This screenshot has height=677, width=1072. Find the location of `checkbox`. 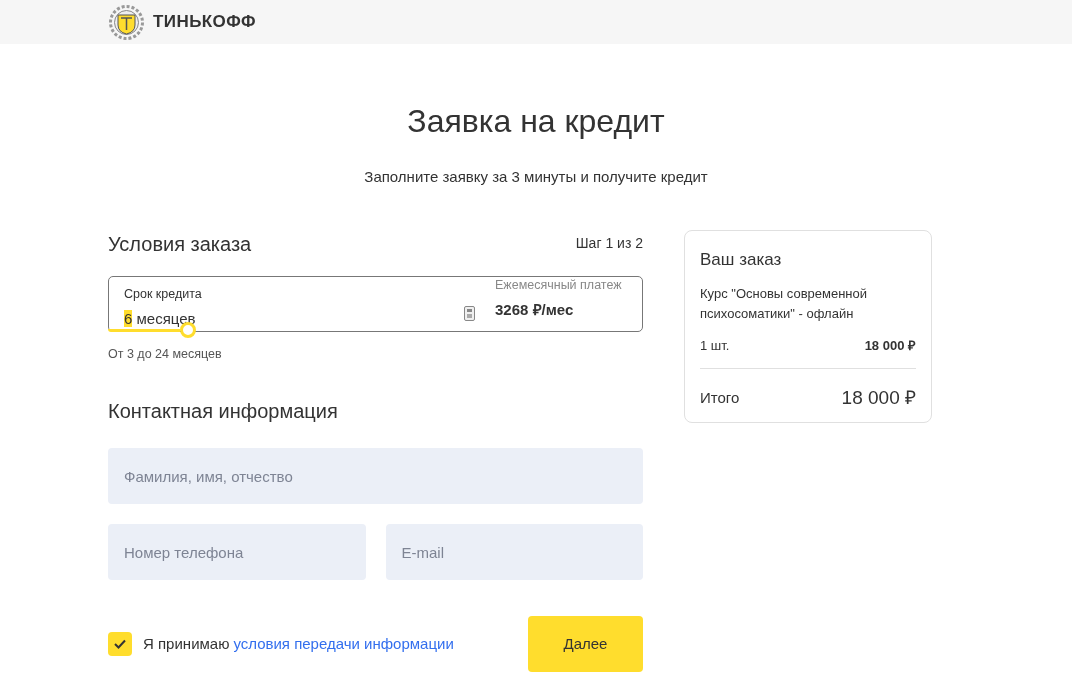

checkbox is located at coordinates (120, 644).